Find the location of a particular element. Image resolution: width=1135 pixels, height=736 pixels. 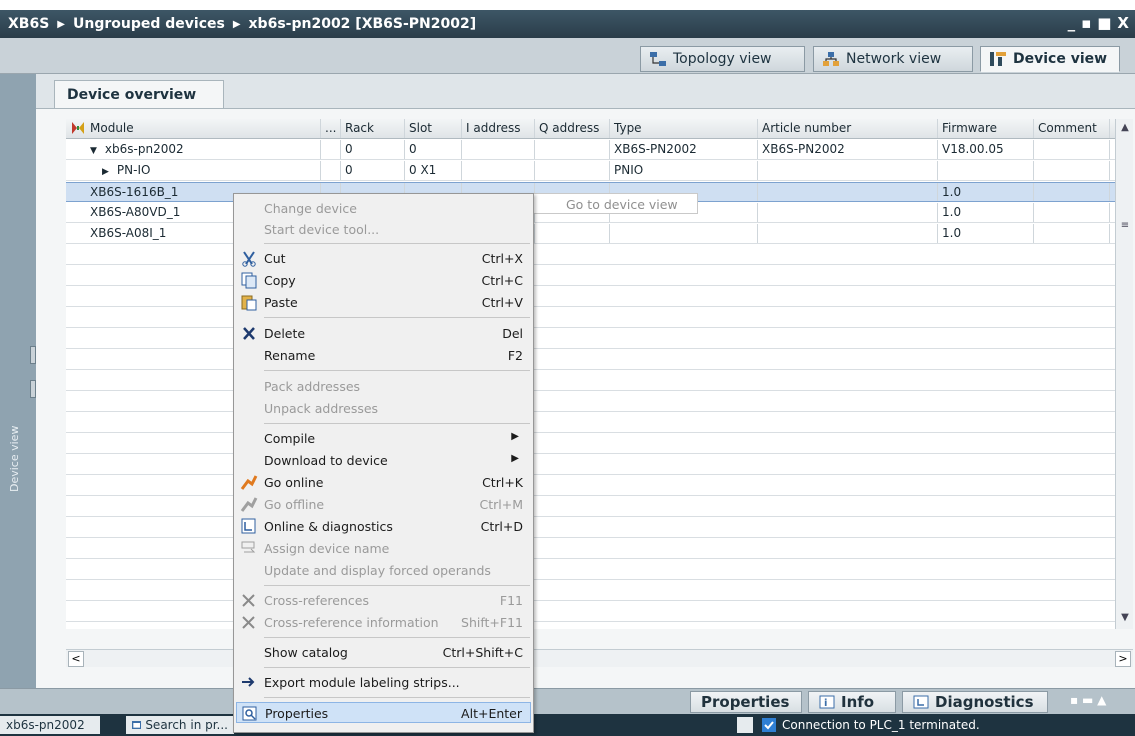

device-icon is located at coordinates (998, 59).